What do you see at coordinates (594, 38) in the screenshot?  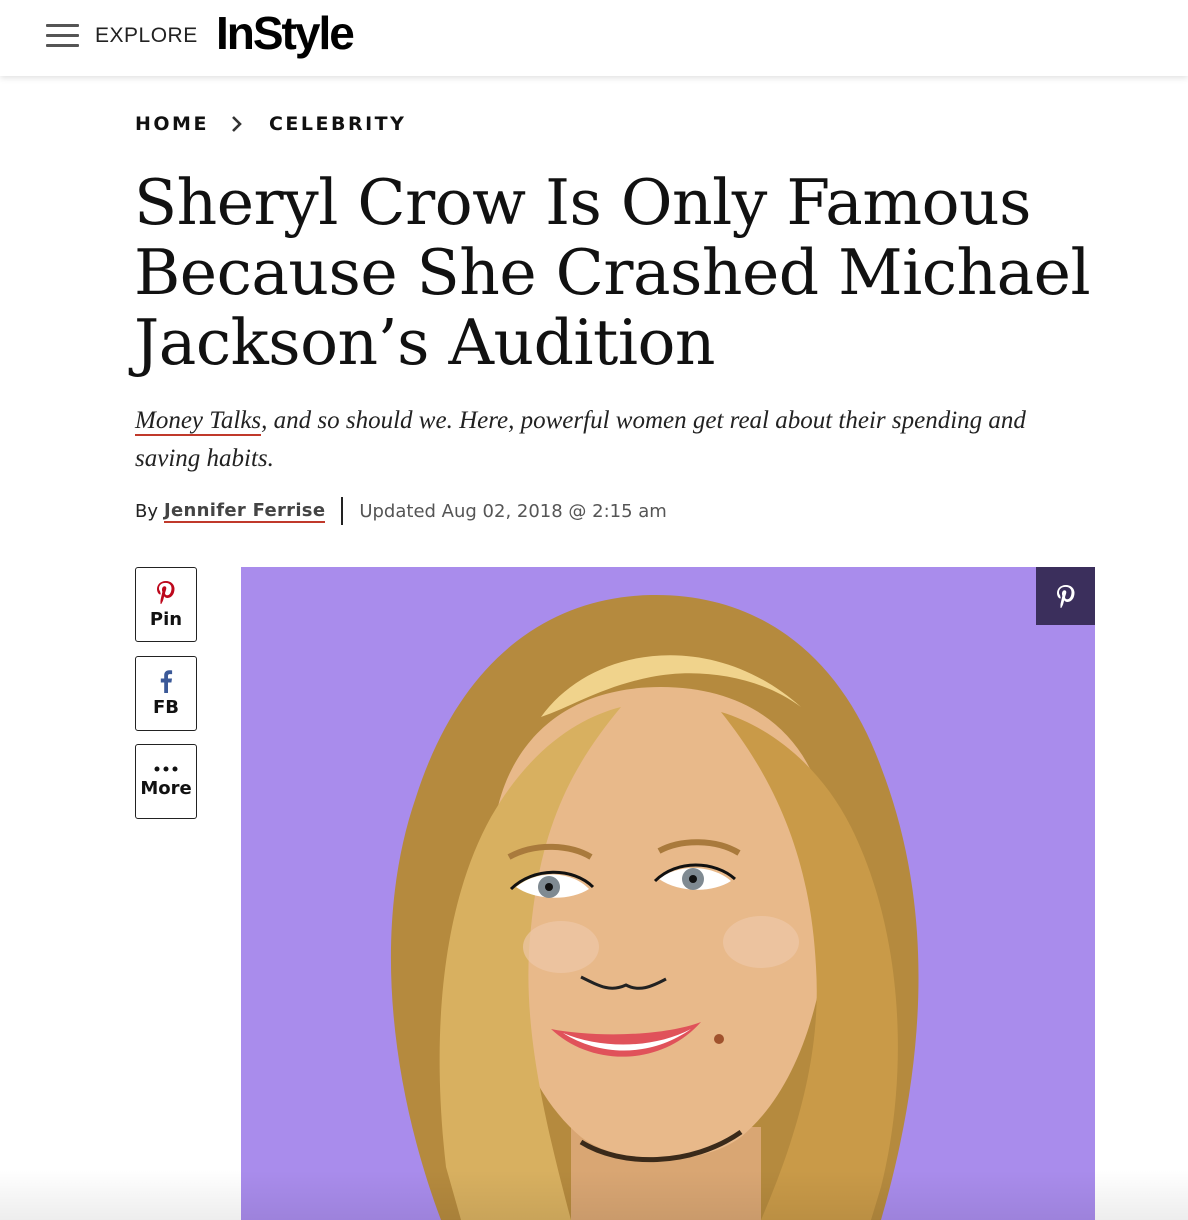 I see `site-header: EXPLORE InStyle` at bounding box center [594, 38].